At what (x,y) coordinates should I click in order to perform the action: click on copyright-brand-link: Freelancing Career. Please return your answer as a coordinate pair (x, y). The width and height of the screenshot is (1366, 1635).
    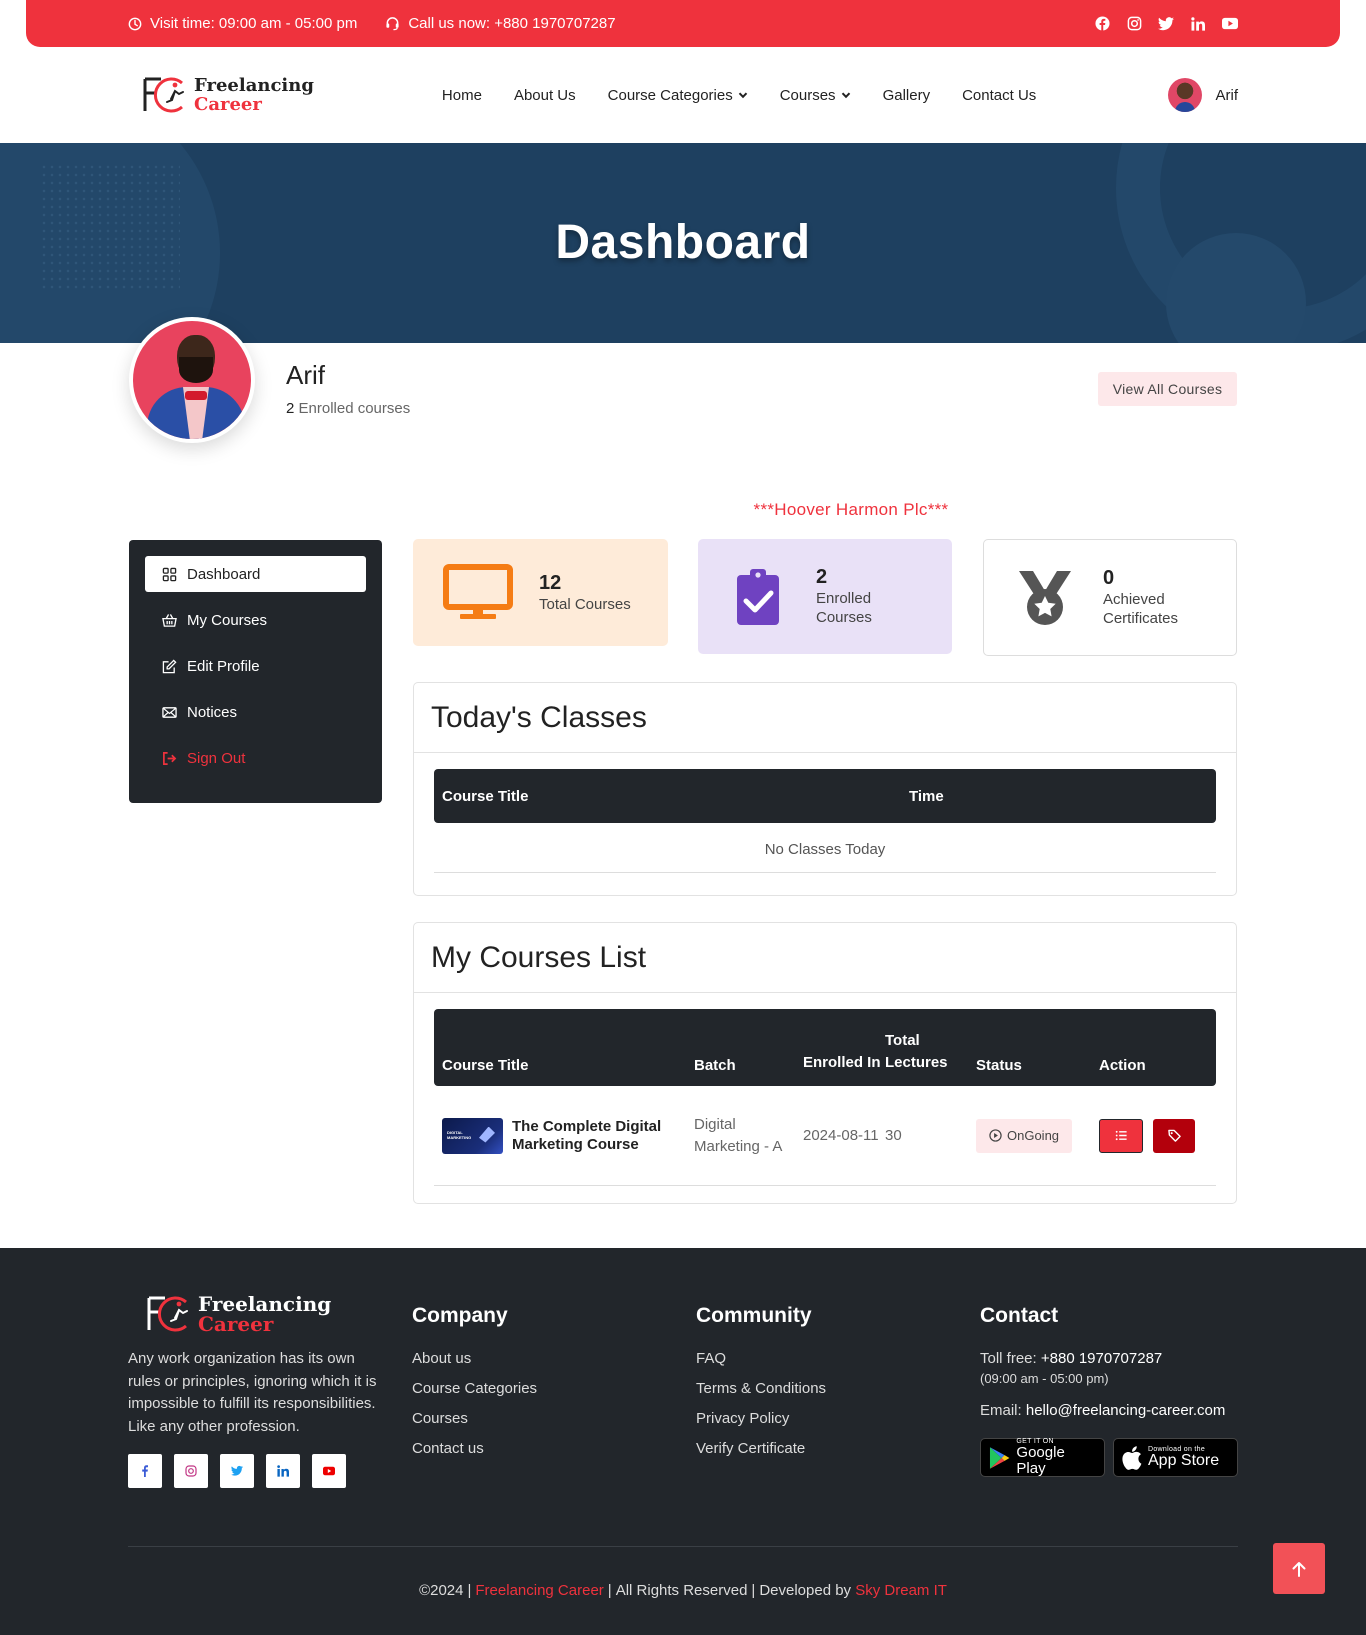
    Looking at the image, I should click on (539, 1590).